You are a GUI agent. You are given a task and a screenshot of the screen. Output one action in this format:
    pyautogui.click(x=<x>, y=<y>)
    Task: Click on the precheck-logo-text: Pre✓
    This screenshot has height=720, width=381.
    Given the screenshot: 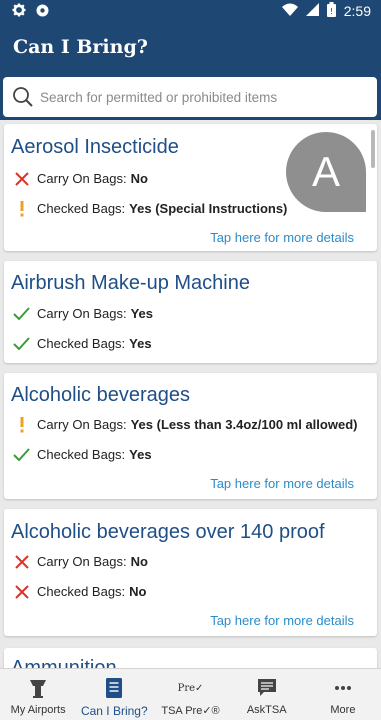 What is the action you would take?
    pyautogui.click(x=190, y=688)
    